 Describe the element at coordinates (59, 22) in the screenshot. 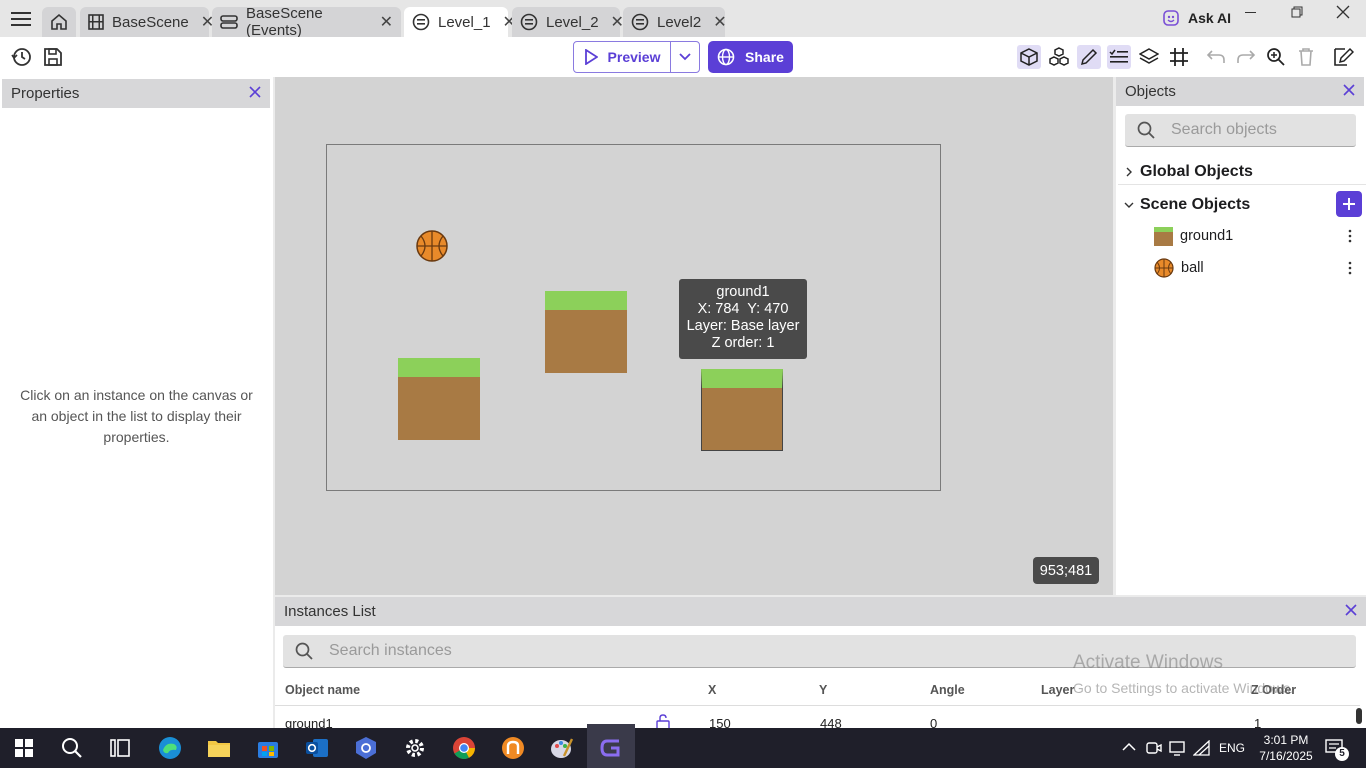

I see `tab-home` at that location.